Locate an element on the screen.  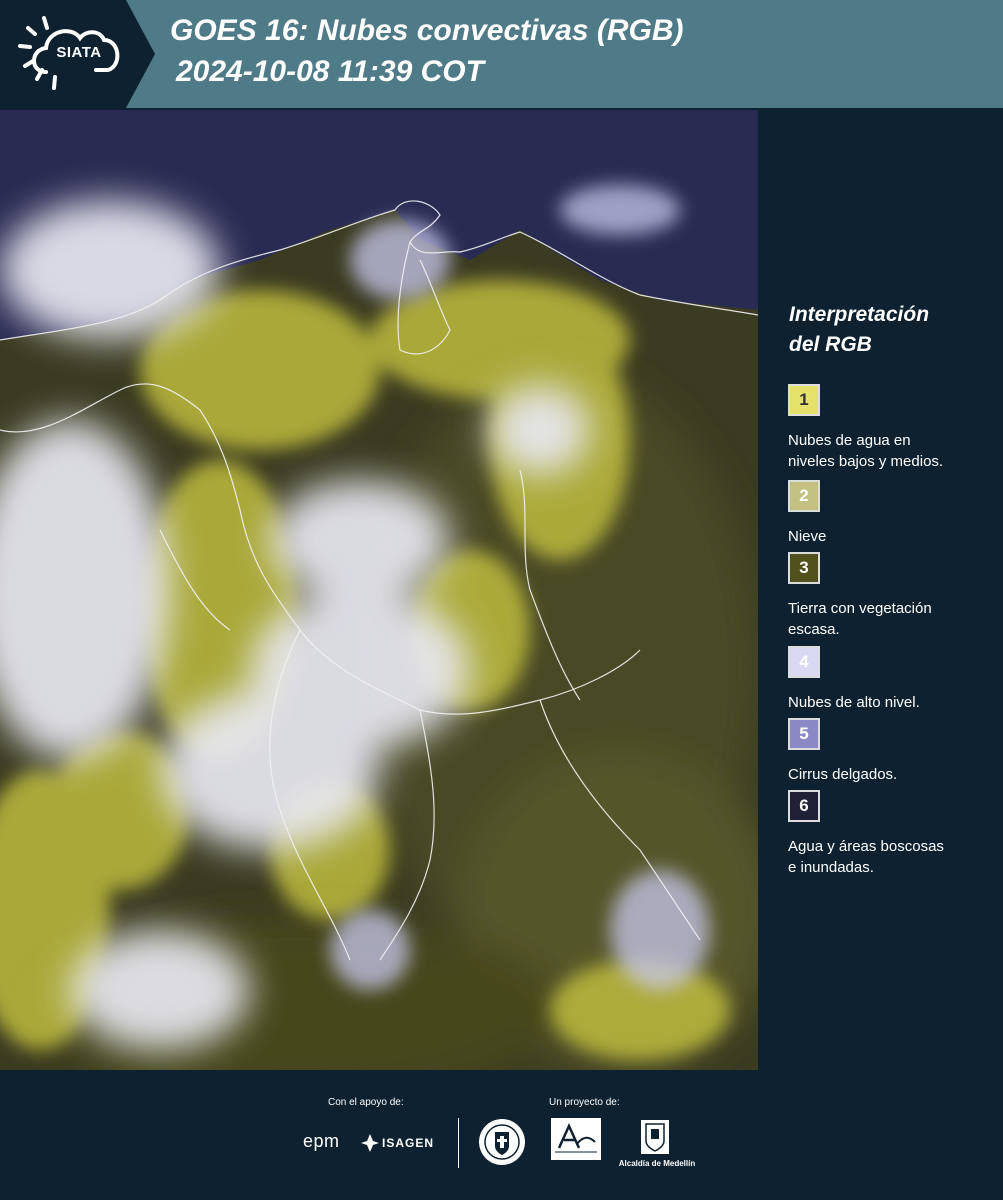
legend-swatch: 5 is located at coordinates (804, 734).